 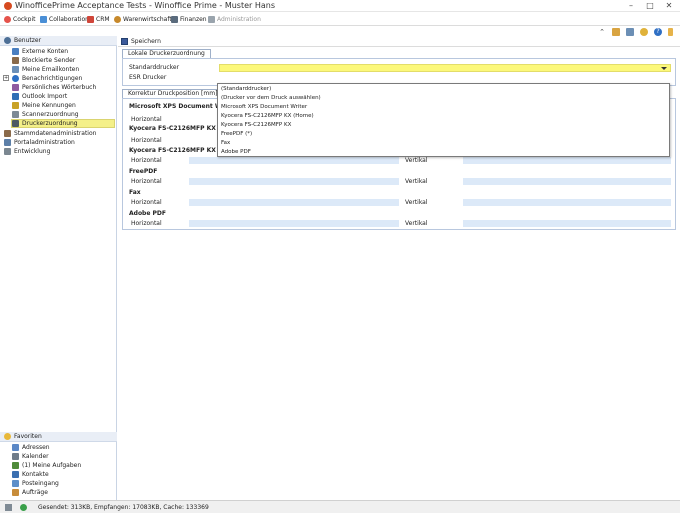 I want to click on sidebar-item-woerterbuch: Persönliches Wörterbuch, so click(x=54, y=87).